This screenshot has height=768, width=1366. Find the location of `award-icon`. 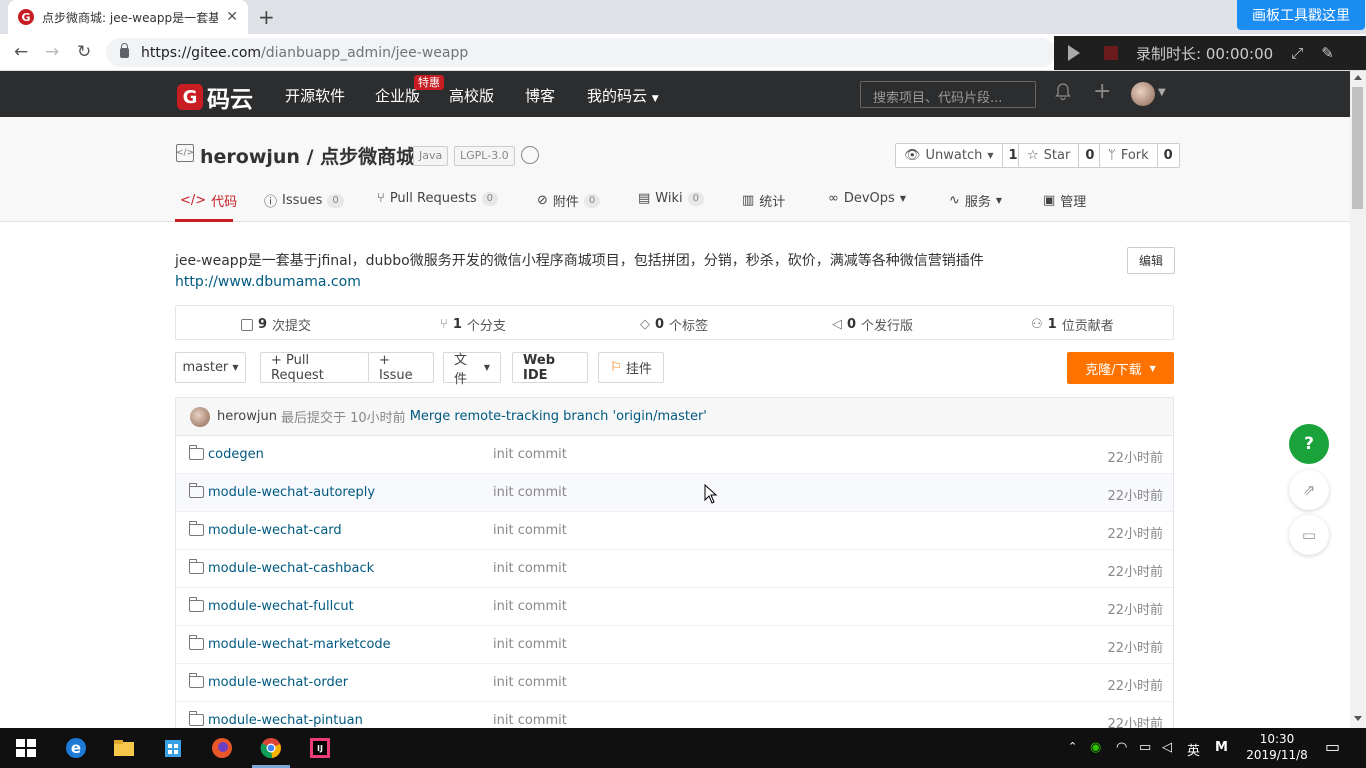

award-icon is located at coordinates (530, 155).